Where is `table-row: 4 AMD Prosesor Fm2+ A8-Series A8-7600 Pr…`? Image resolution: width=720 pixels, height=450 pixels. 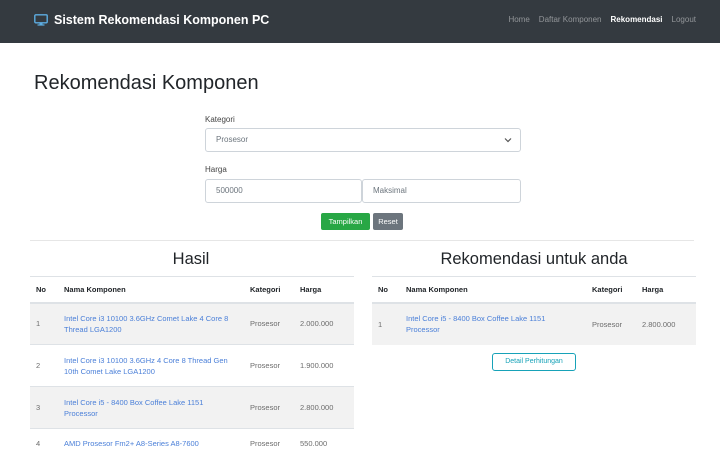 table-row: 4 AMD Prosesor Fm2+ A8-Series A8-7600 Pr… is located at coordinates (192, 439).